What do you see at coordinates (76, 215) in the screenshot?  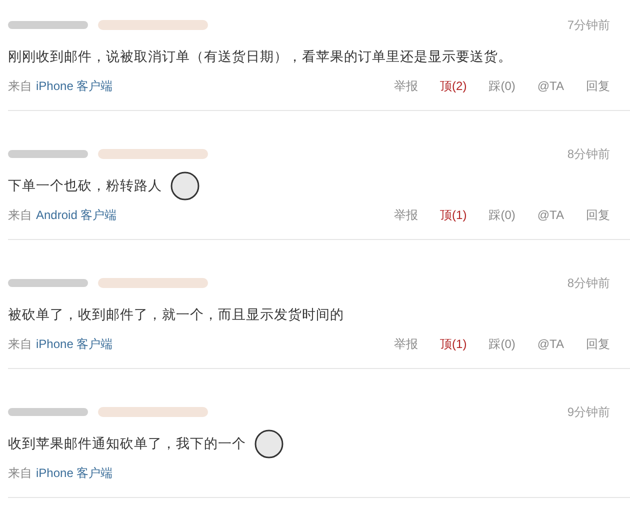 I see `source-link: Android 客户端` at bounding box center [76, 215].